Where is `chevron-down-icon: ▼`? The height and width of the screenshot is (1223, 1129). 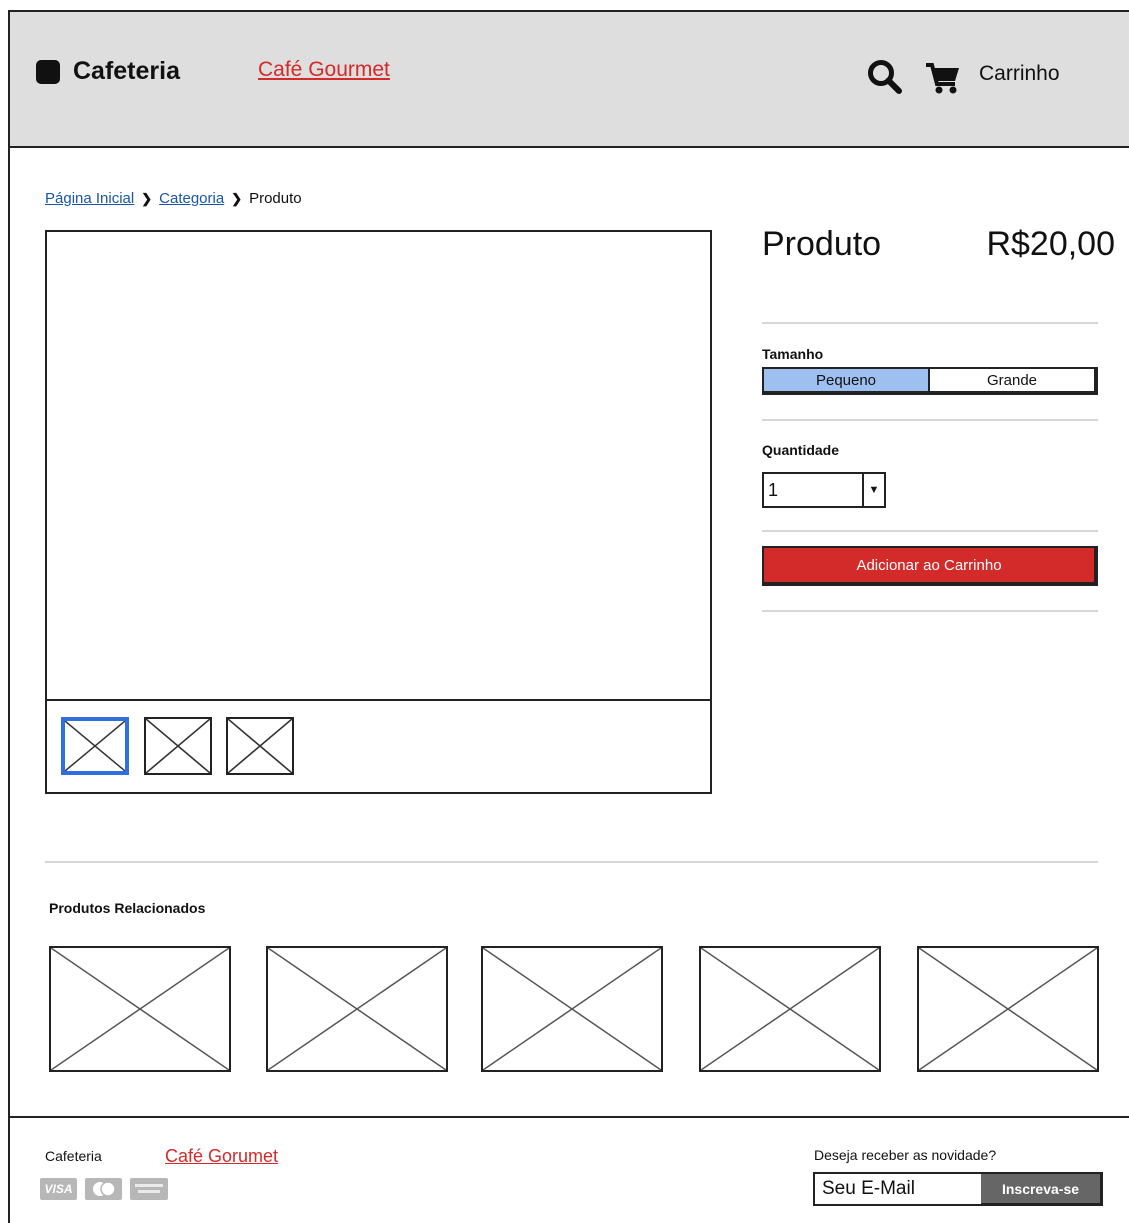
chevron-down-icon: ▼ is located at coordinates (873, 490).